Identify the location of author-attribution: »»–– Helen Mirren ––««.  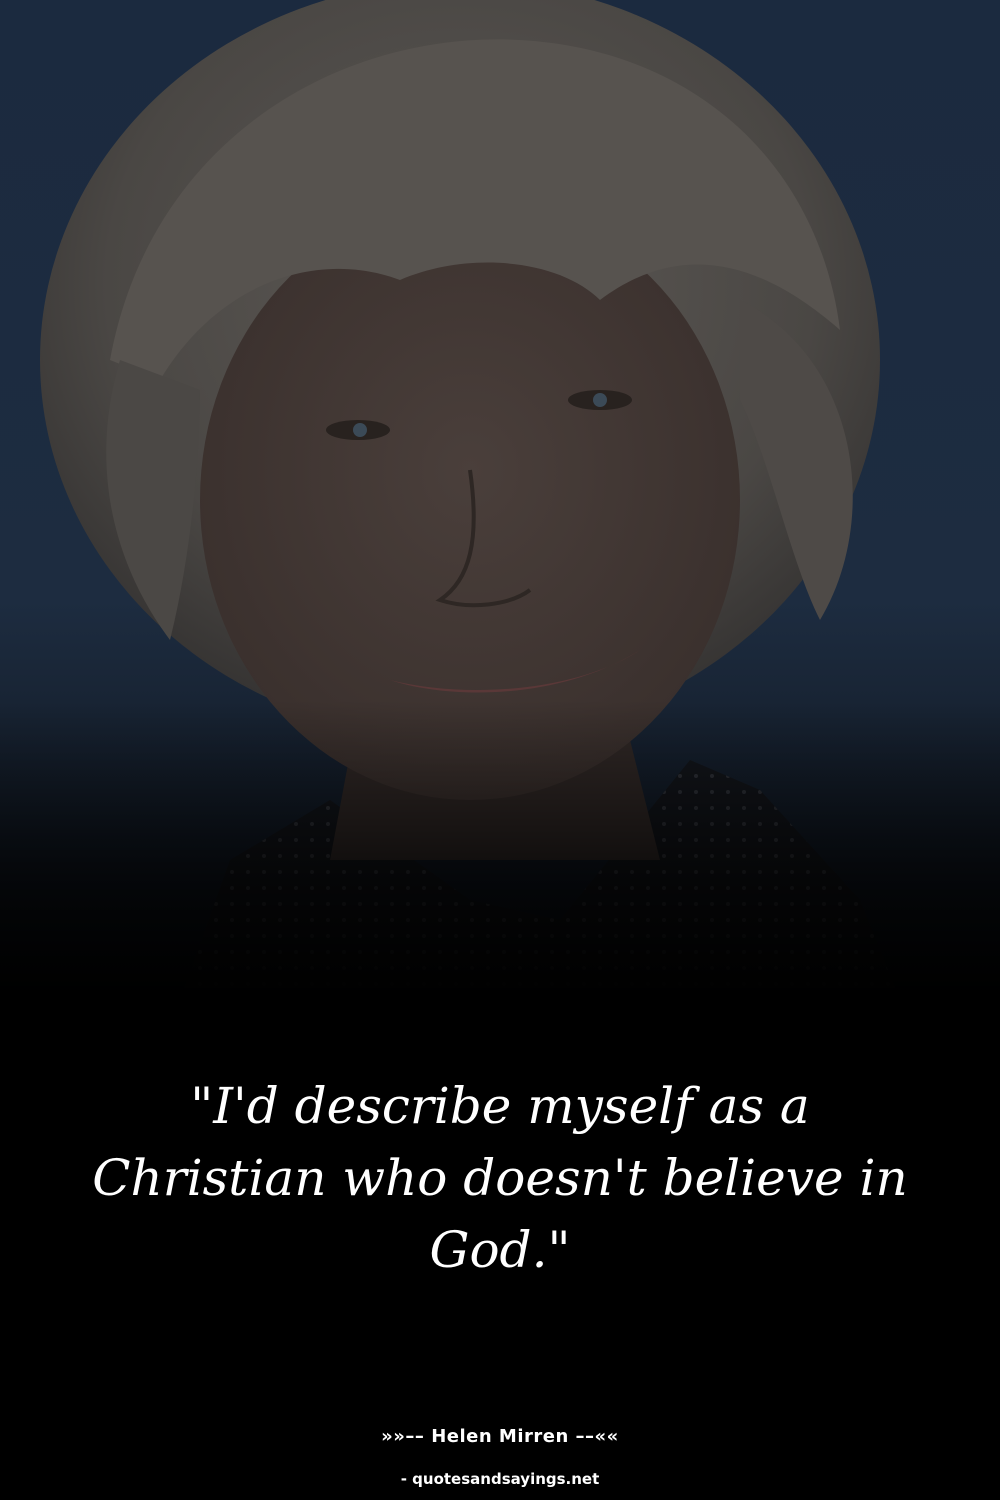
(500, 1436).